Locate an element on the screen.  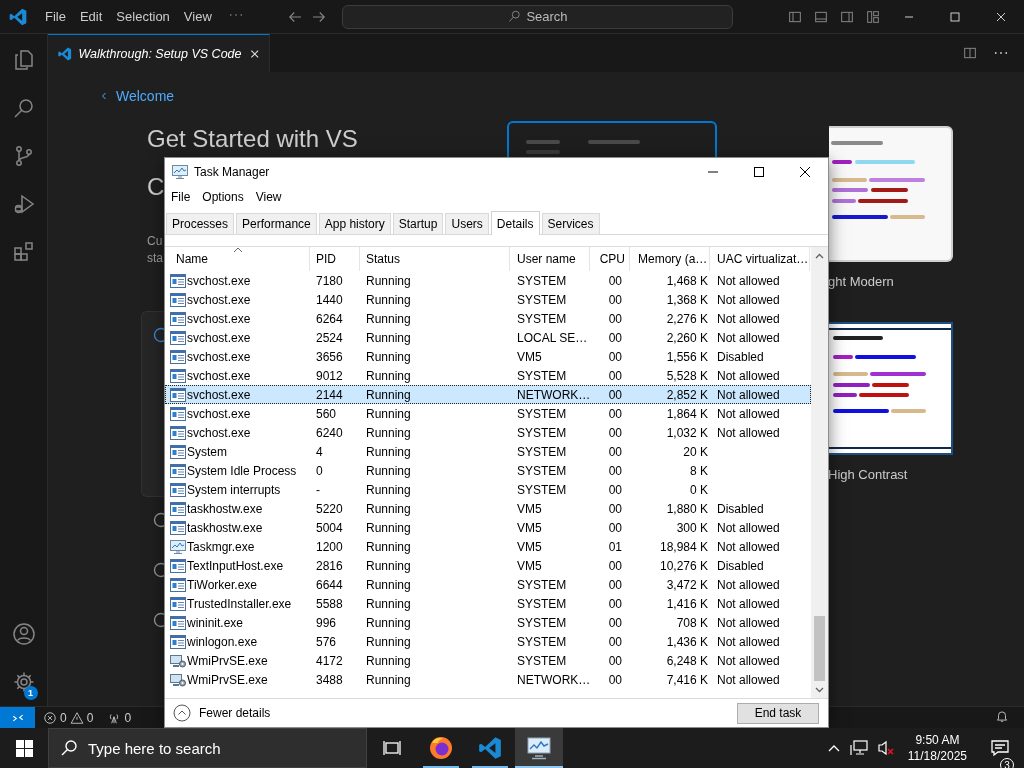
table-cell: 18,984 K is located at coordinates (683, 546).